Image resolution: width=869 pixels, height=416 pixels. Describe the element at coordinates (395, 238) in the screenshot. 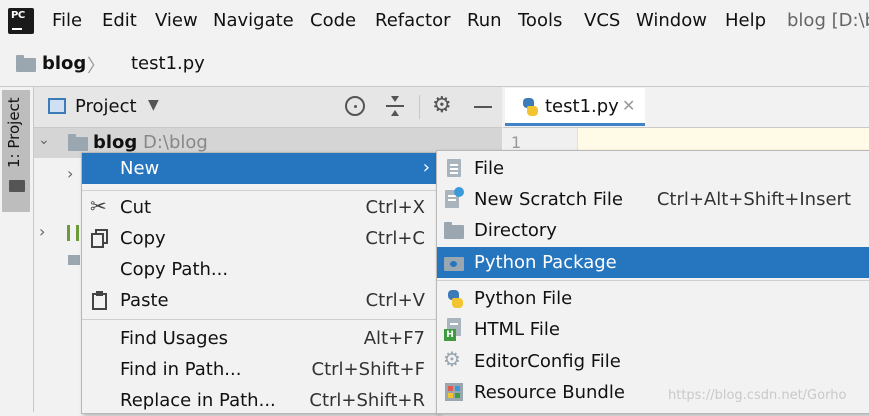

I see `ctx-item-shortcut: Ctrl+C` at that location.